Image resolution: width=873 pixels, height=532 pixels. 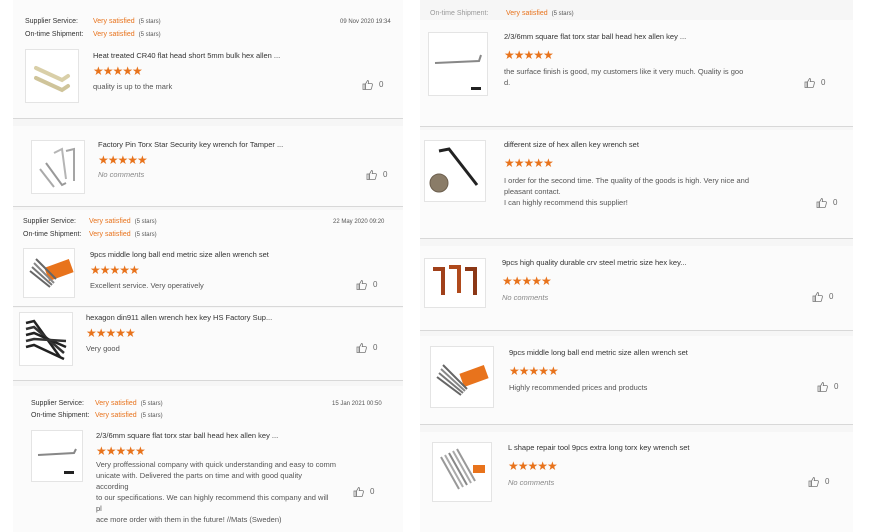 I want to click on review-text-line: pleasant contact., so click(x=532, y=191).